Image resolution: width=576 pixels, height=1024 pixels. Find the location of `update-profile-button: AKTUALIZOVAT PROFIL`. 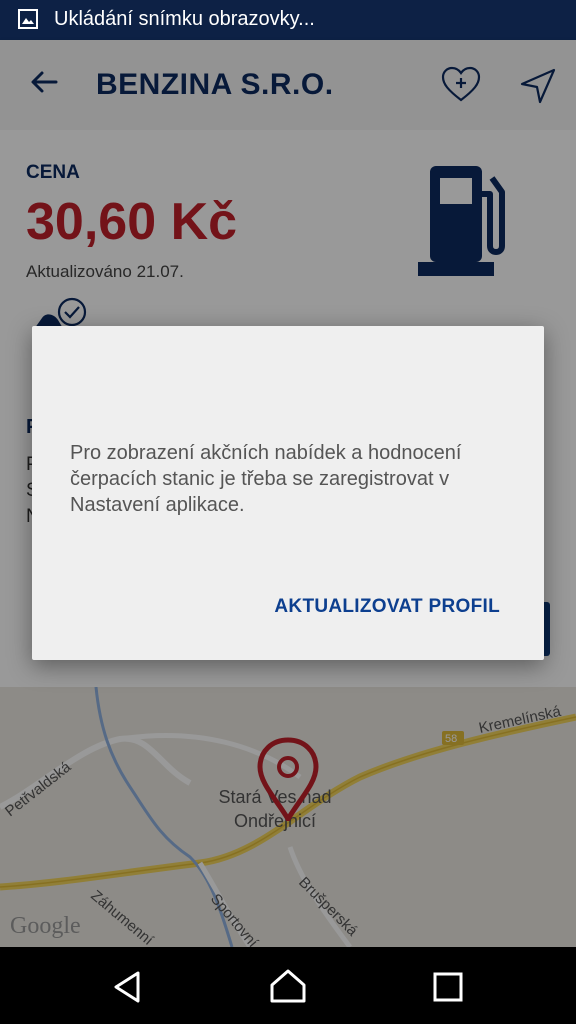

update-profile-button: AKTUALIZOVAT PROFIL is located at coordinates (387, 607).